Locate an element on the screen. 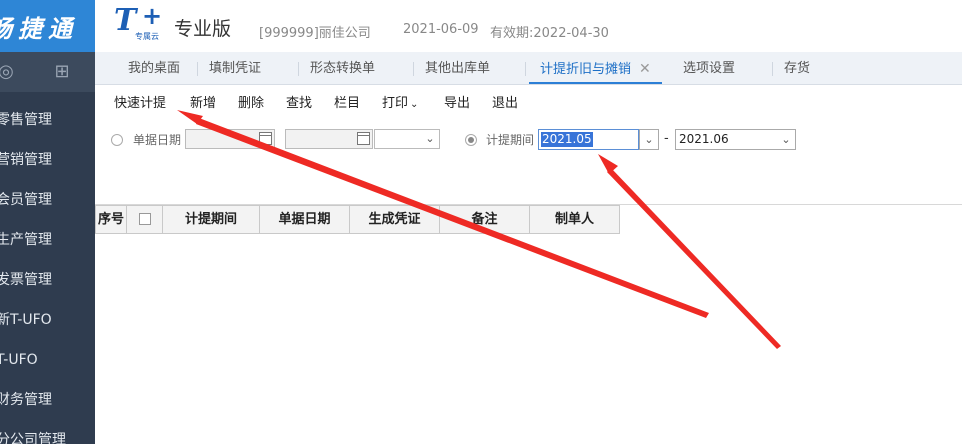 This screenshot has width=962, height=444. tab-label: 存货 is located at coordinates (797, 68).